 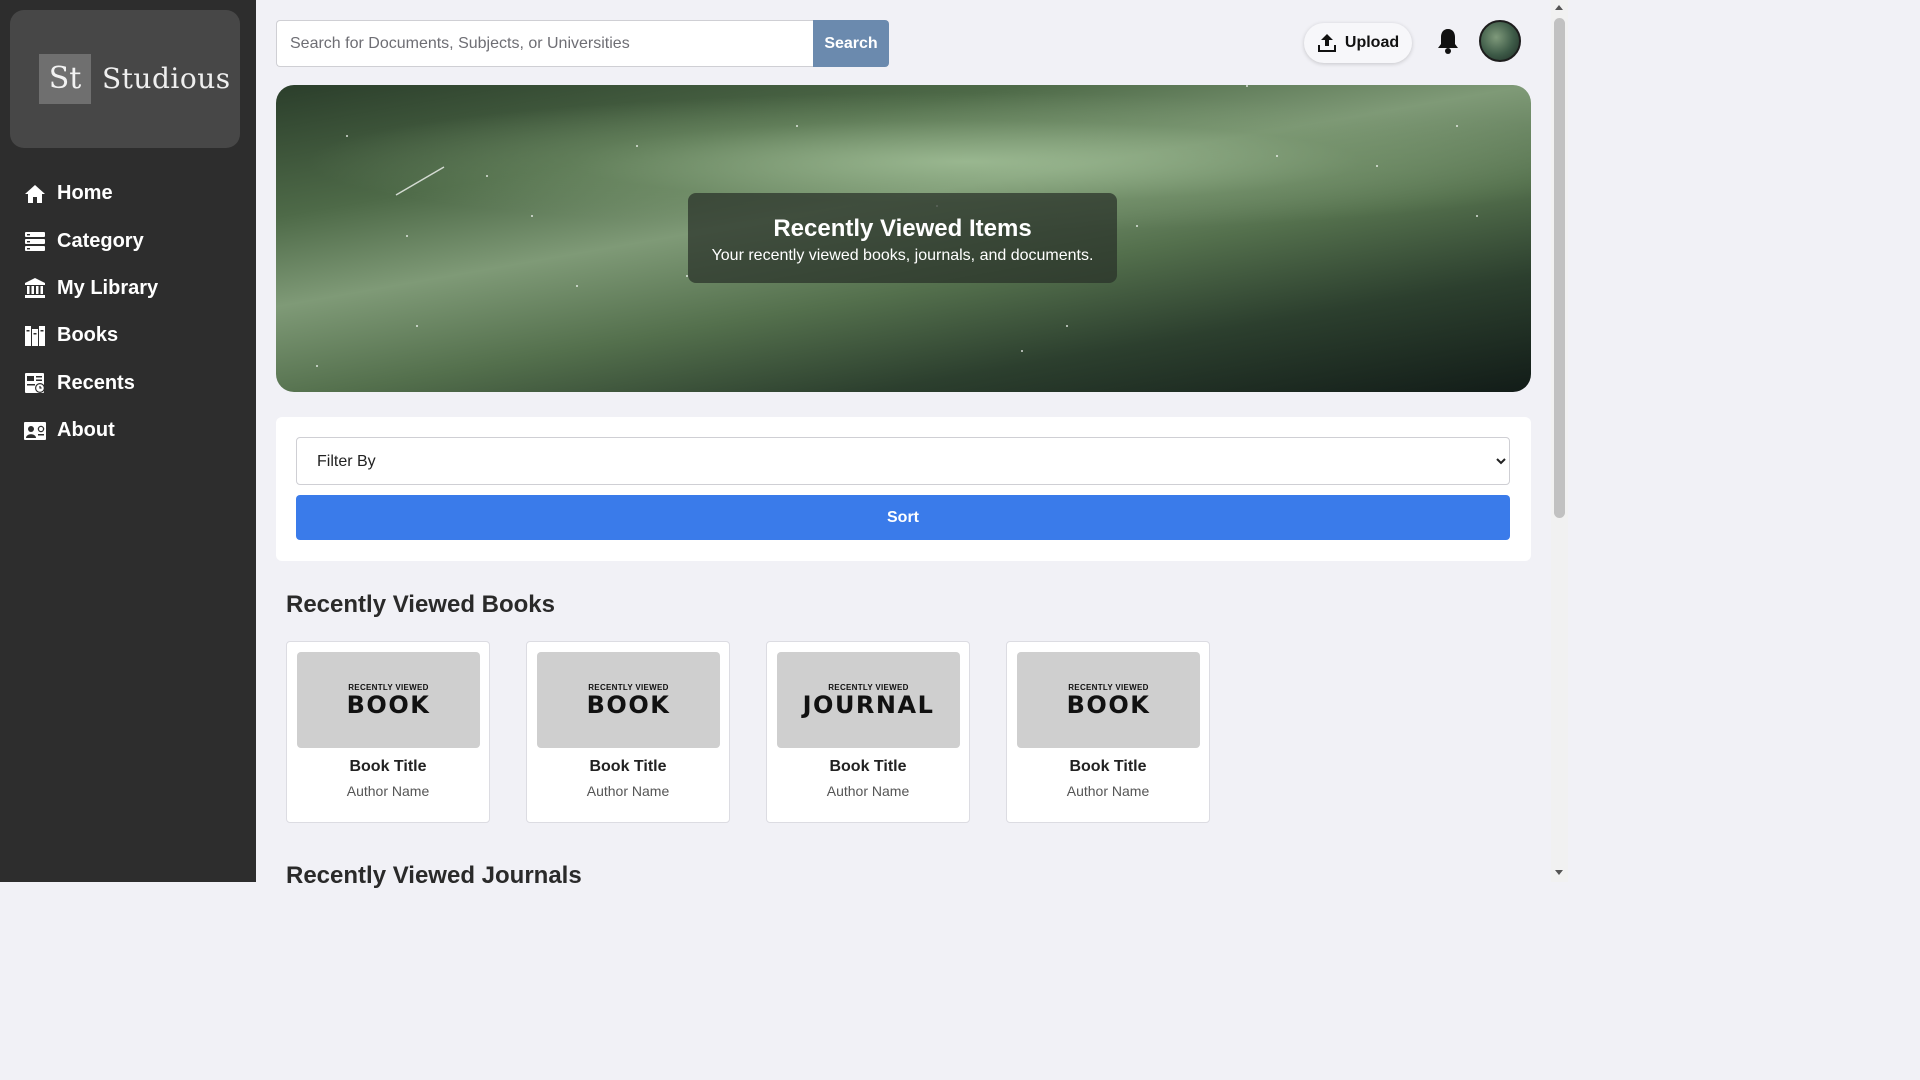 I want to click on books-icon, so click(x=35, y=336).